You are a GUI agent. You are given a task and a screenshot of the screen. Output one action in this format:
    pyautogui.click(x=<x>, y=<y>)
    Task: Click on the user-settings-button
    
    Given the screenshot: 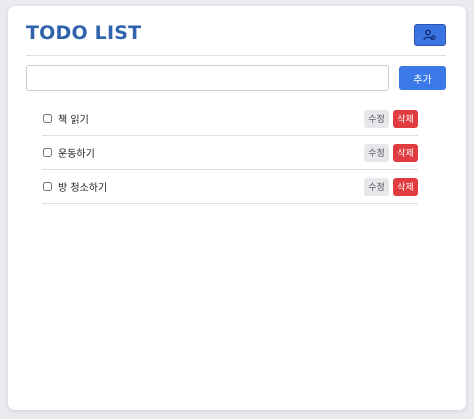 What is the action you would take?
    pyautogui.click(x=430, y=35)
    